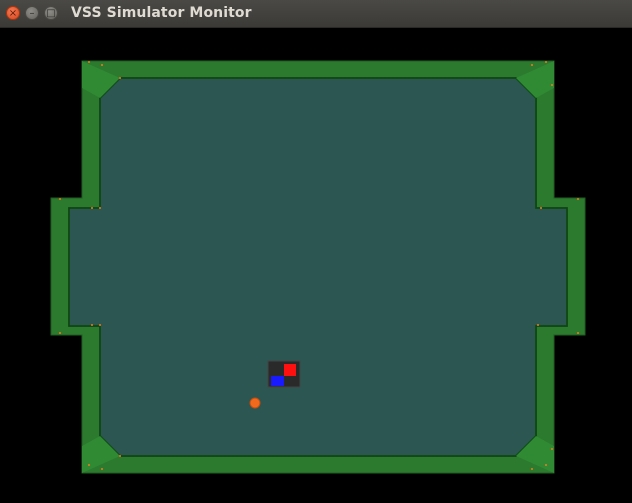 The width and height of the screenshot is (632, 503). Describe the element at coordinates (255, 403) in the screenshot. I see `ball` at that location.